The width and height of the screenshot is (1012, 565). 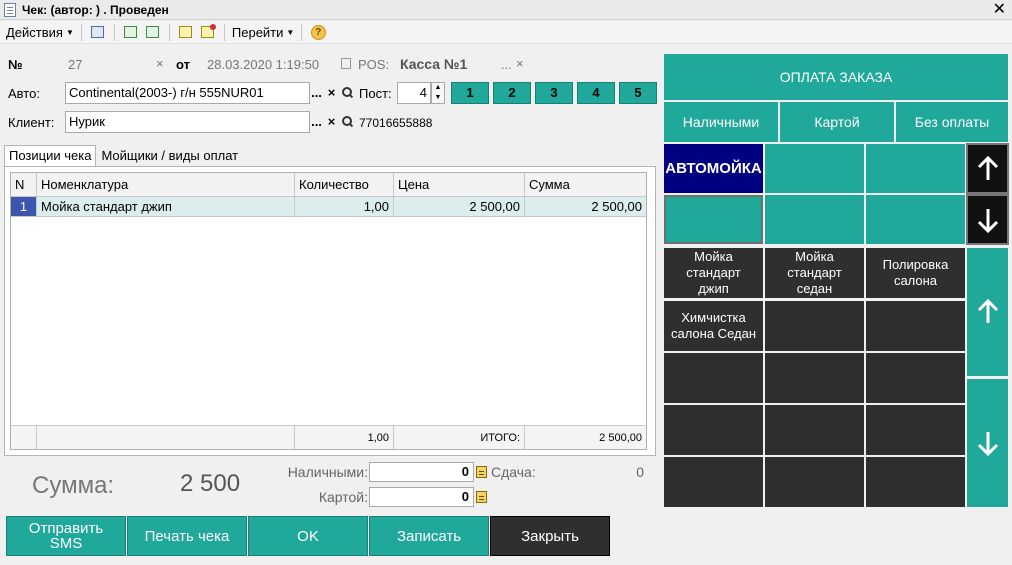 I want to click on help-button: ?, so click(x=318, y=32).